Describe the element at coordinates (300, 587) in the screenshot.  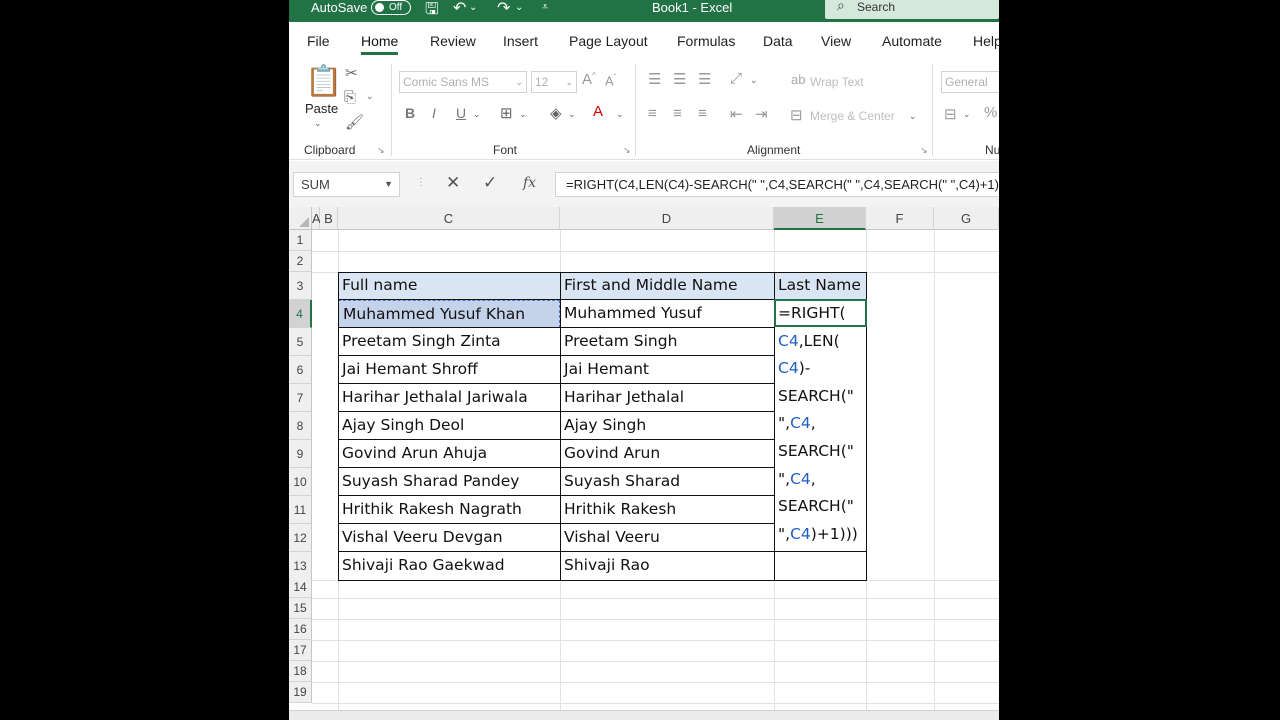
I see `row-header-14: 14` at that location.